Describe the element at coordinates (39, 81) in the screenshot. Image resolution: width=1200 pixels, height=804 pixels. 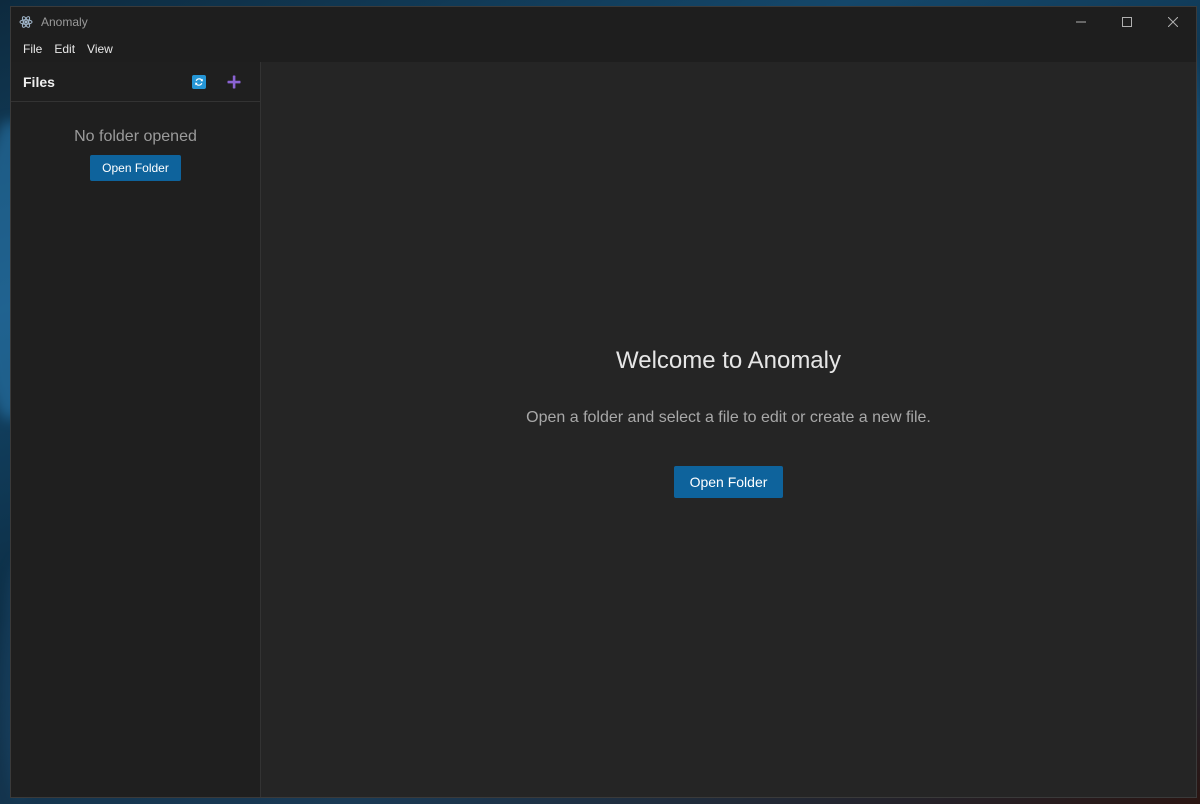
I see `sidebar-title: Files` at that location.